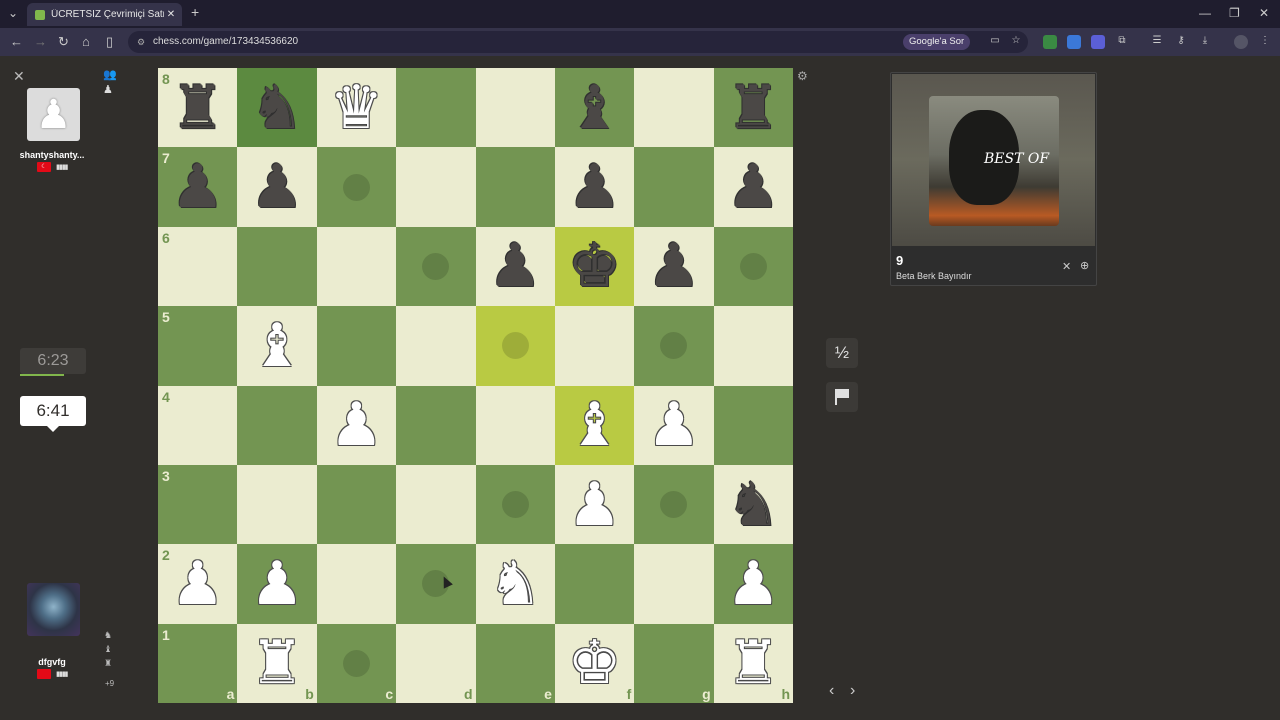 This screenshot has height=720, width=1280. I want to click on square-e4, so click(515, 425).